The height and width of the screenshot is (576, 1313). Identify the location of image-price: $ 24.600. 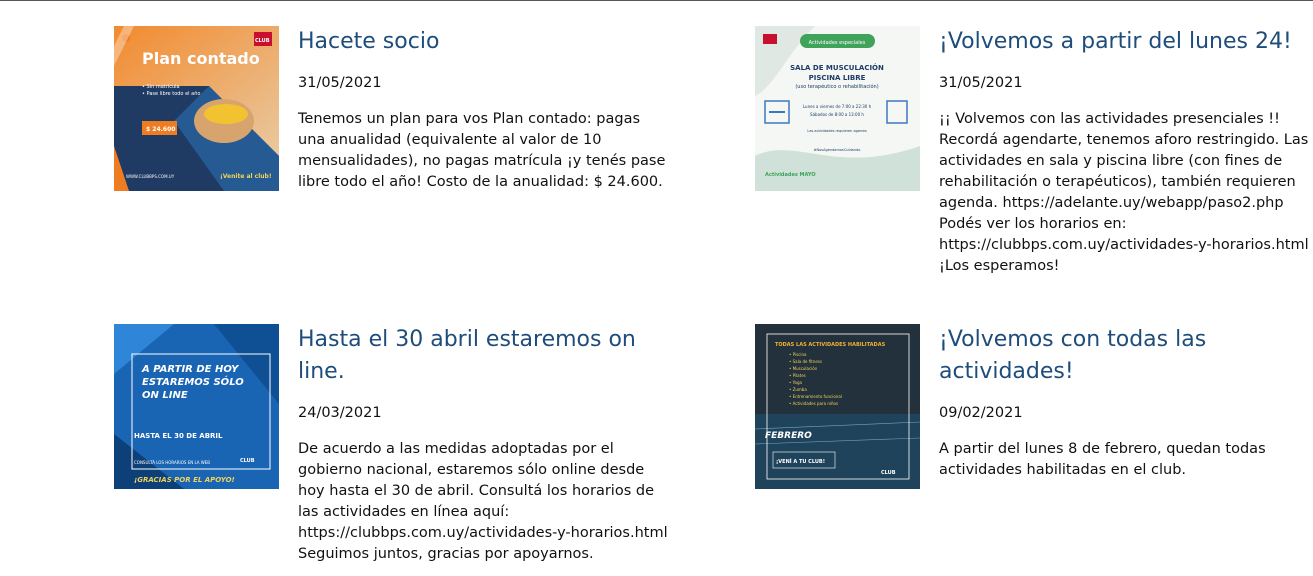
(160, 129).